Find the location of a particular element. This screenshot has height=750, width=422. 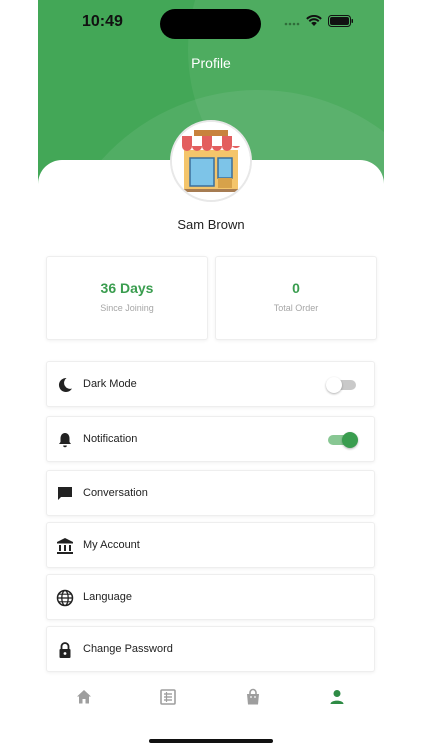

home-icon is located at coordinates (84, 697).